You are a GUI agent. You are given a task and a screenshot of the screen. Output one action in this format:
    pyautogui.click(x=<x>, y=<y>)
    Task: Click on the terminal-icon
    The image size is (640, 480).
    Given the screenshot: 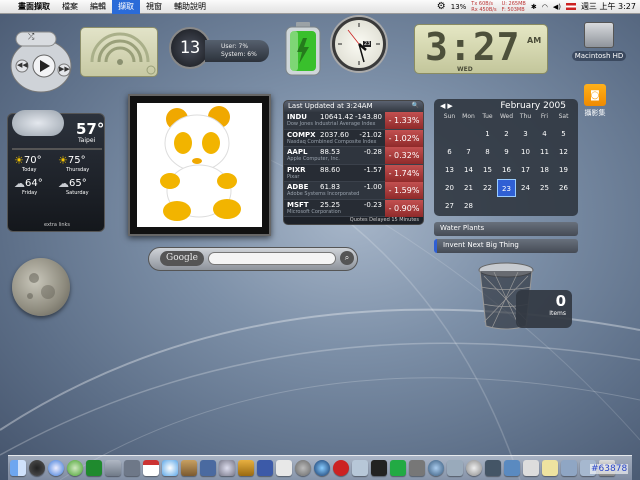 What is the action you would take?
    pyautogui.click(x=379, y=468)
    